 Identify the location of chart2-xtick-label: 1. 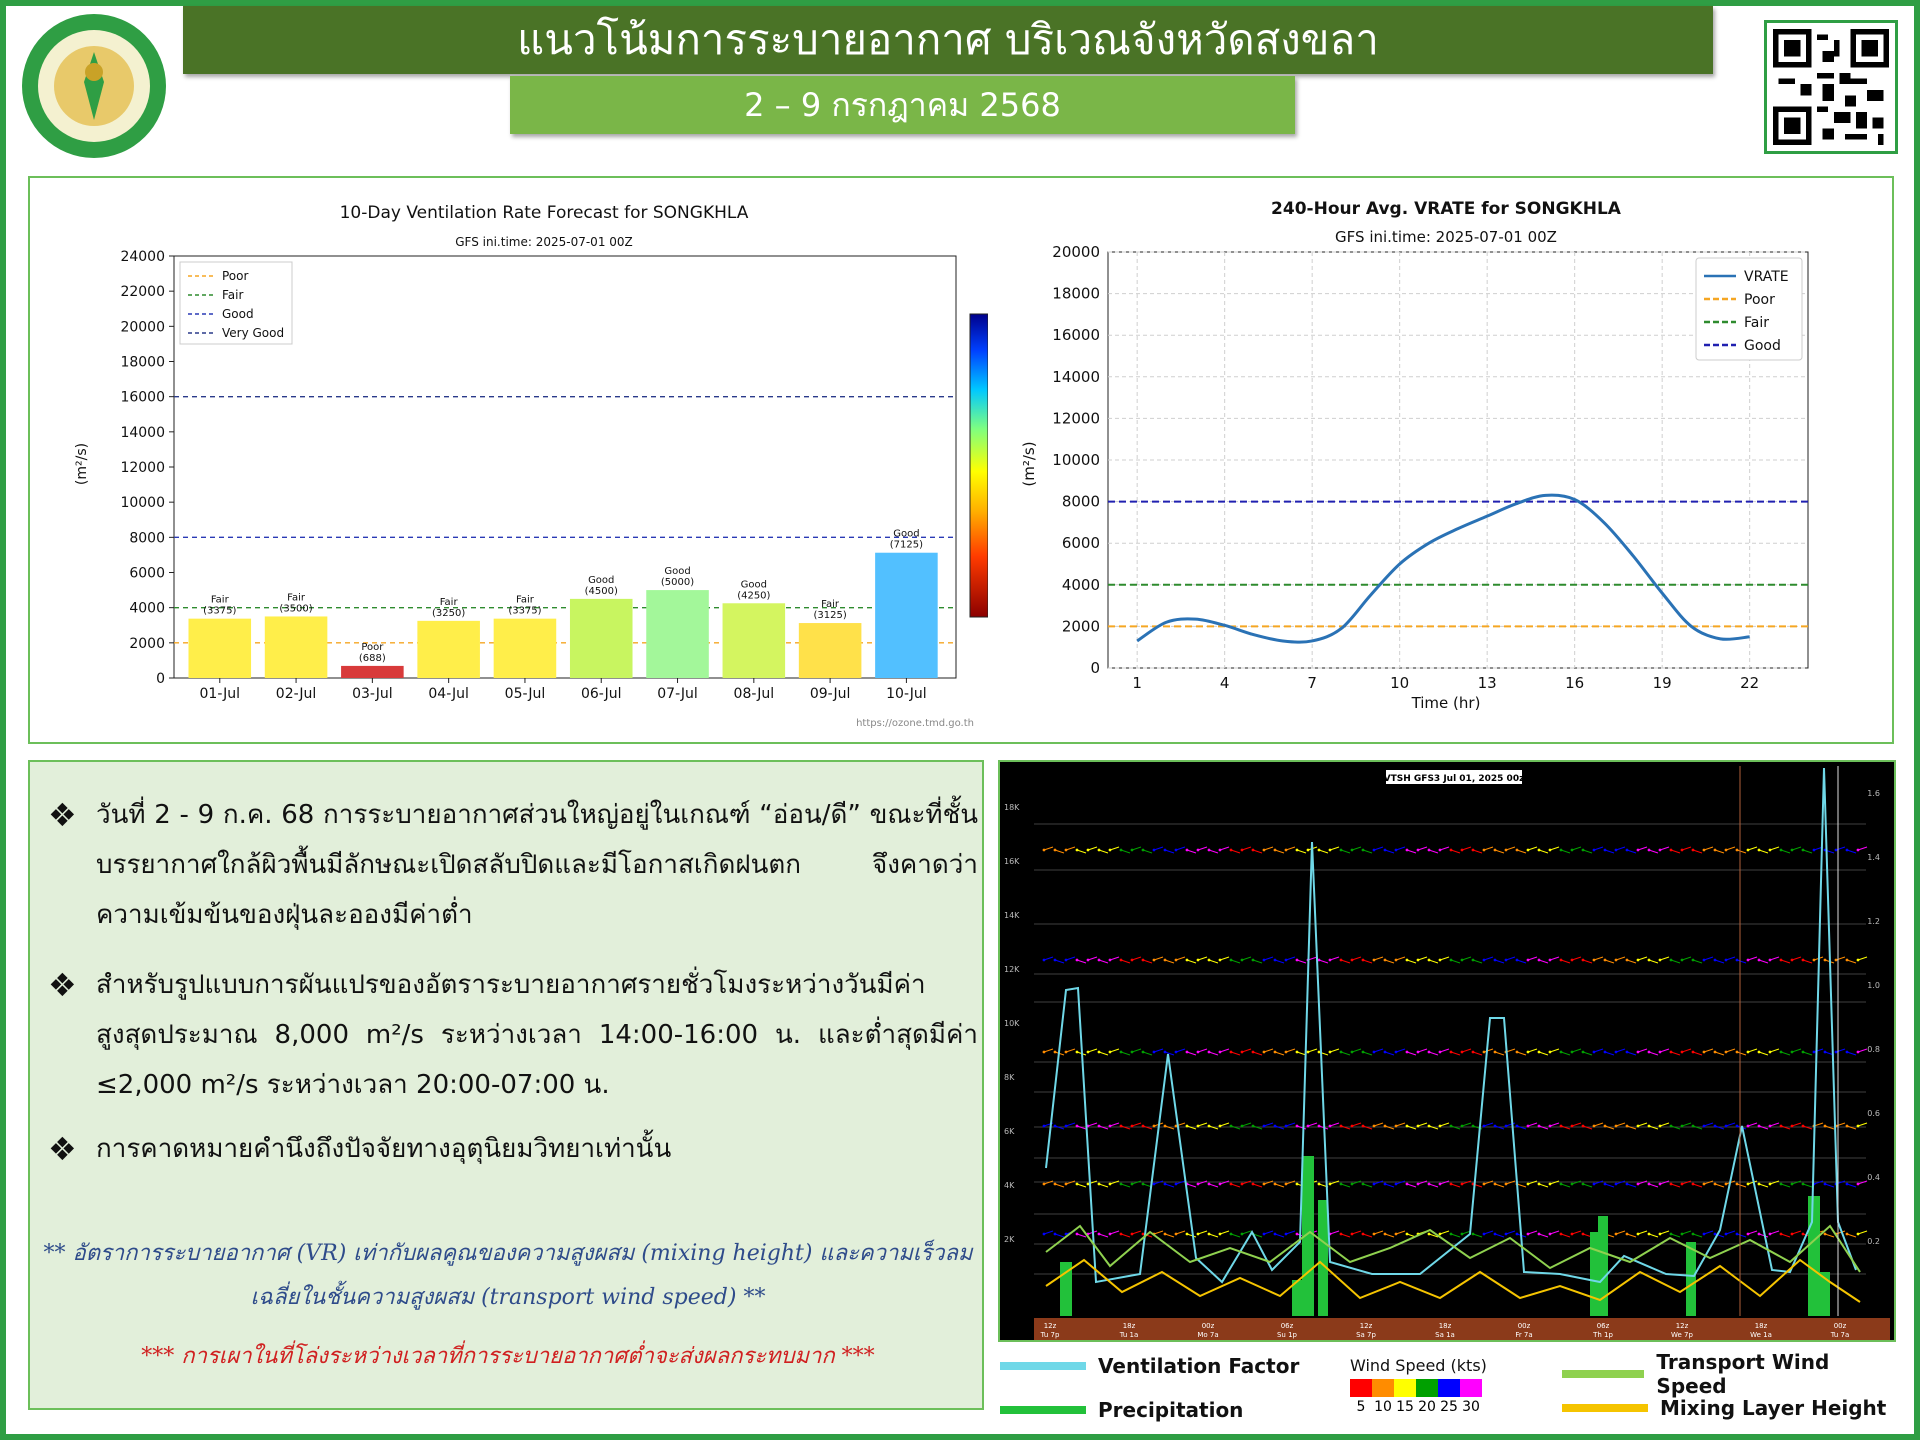
(1137, 683).